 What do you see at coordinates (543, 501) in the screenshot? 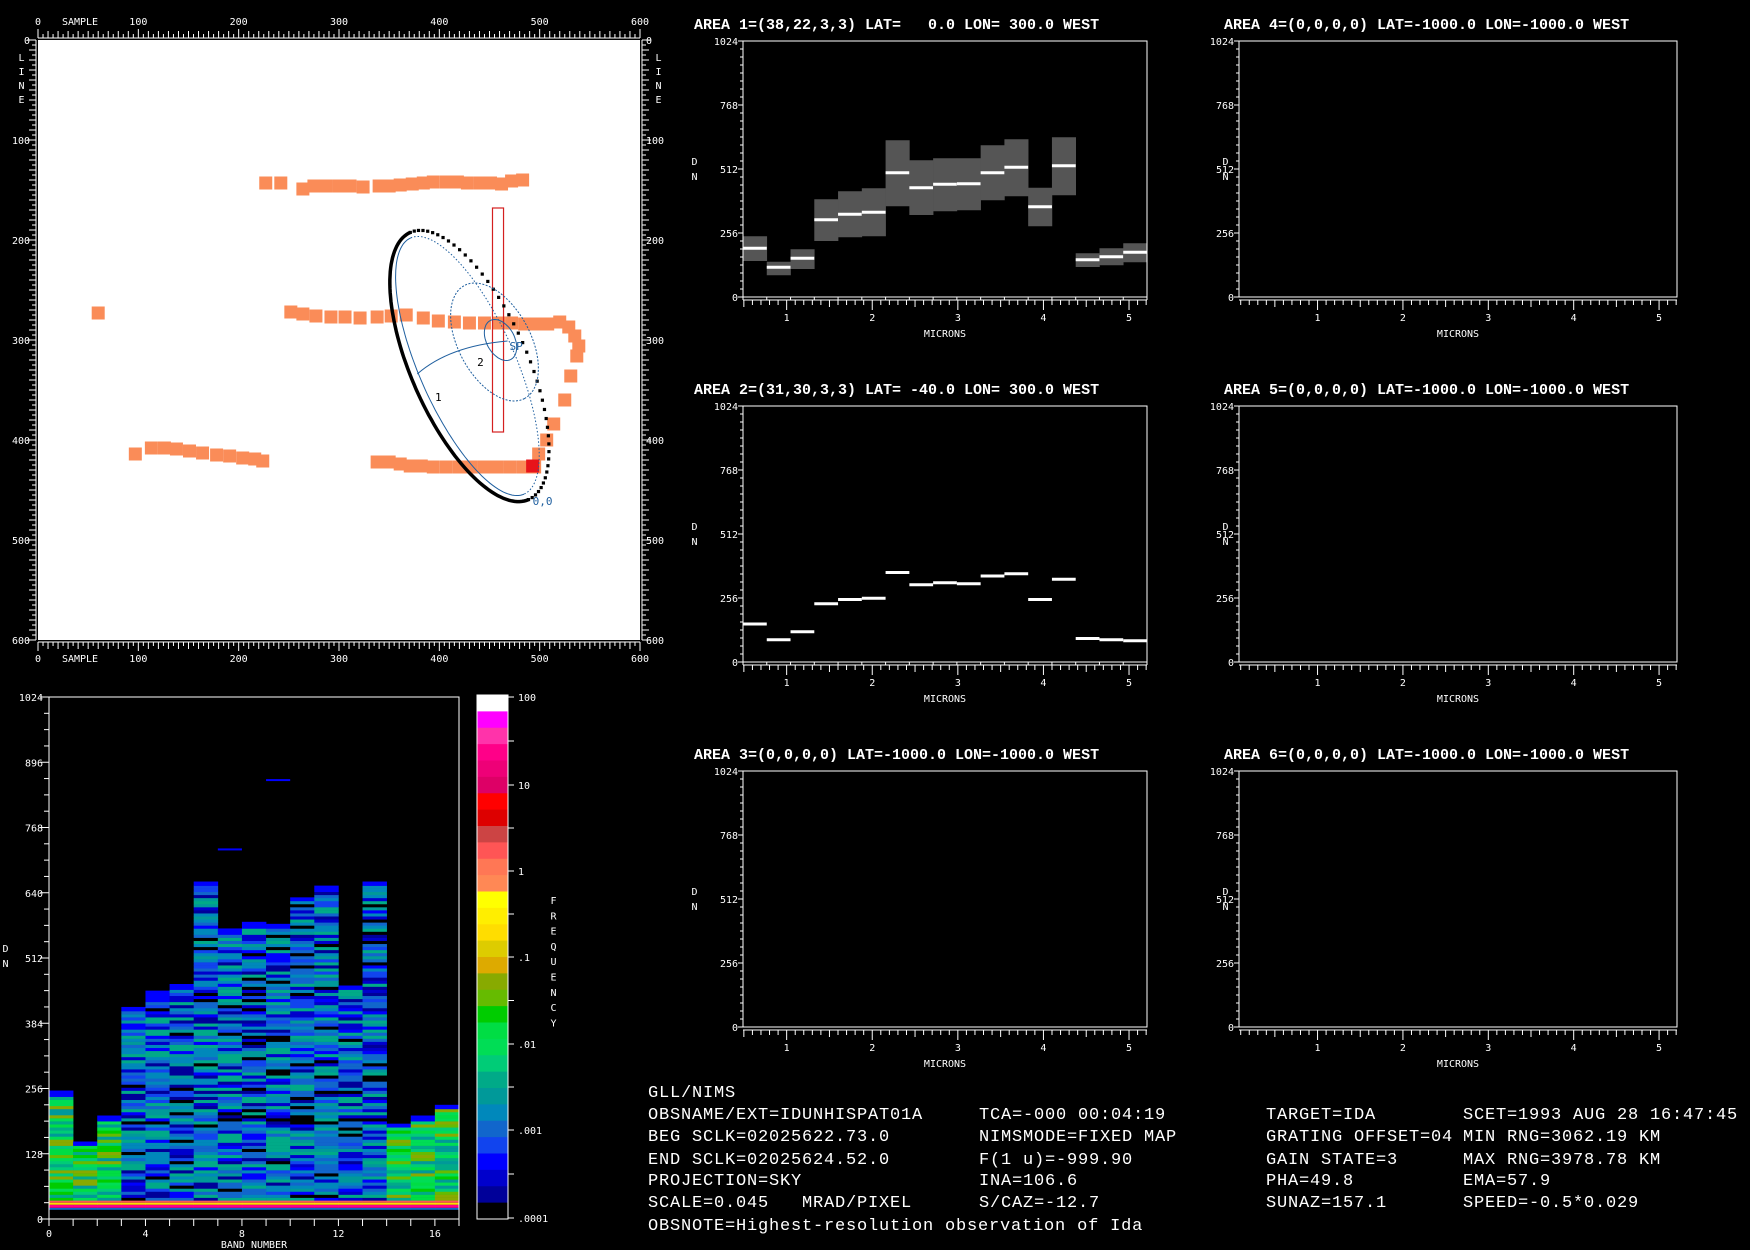
I see `origin-label: 0,0` at bounding box center [543, 501].